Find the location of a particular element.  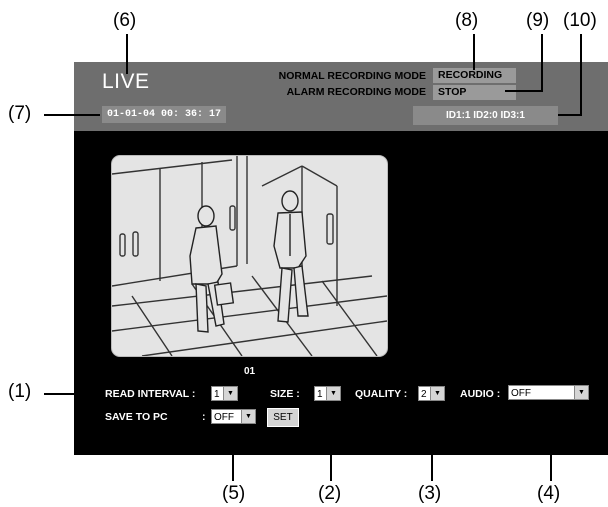

callout-9: (9) is located at coordinates (538, 20).